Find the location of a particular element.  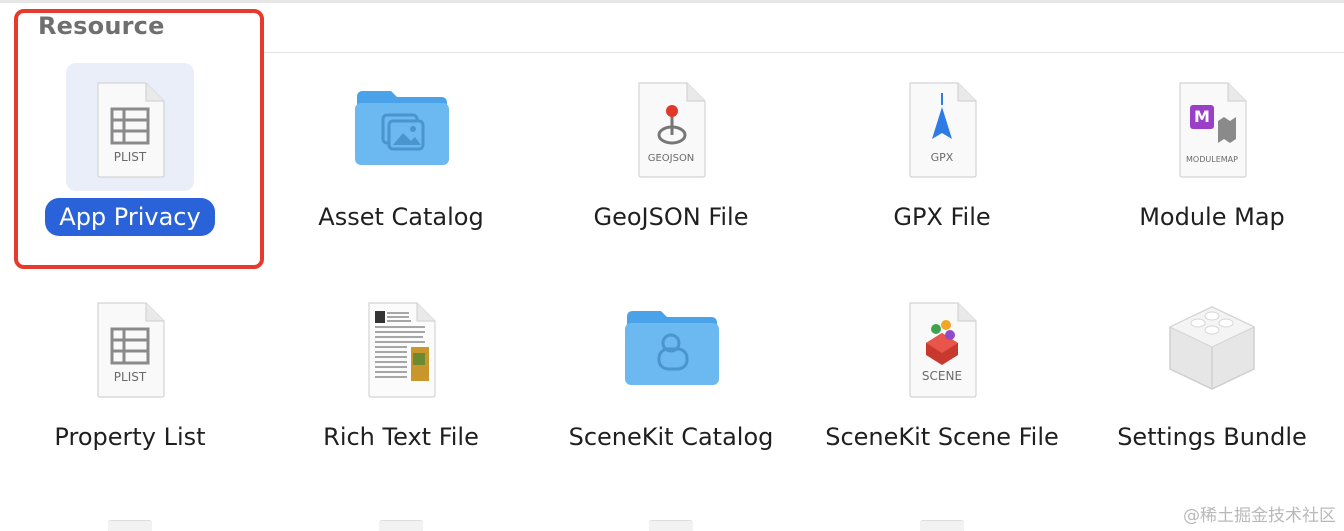

template-scenekit-catalog: SceneKit Catalog is located at coordinates (671, 383).